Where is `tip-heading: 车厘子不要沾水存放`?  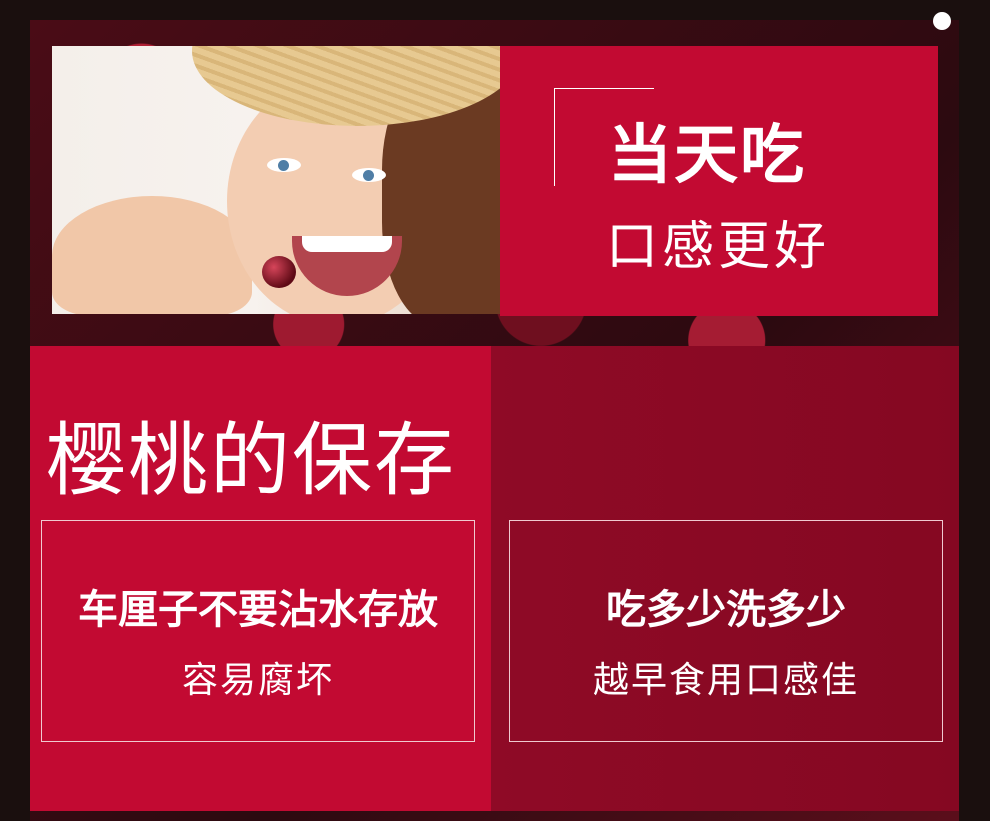
tip-heading: 车厘子不要沾水存放 is located at coordinates (258, 610).